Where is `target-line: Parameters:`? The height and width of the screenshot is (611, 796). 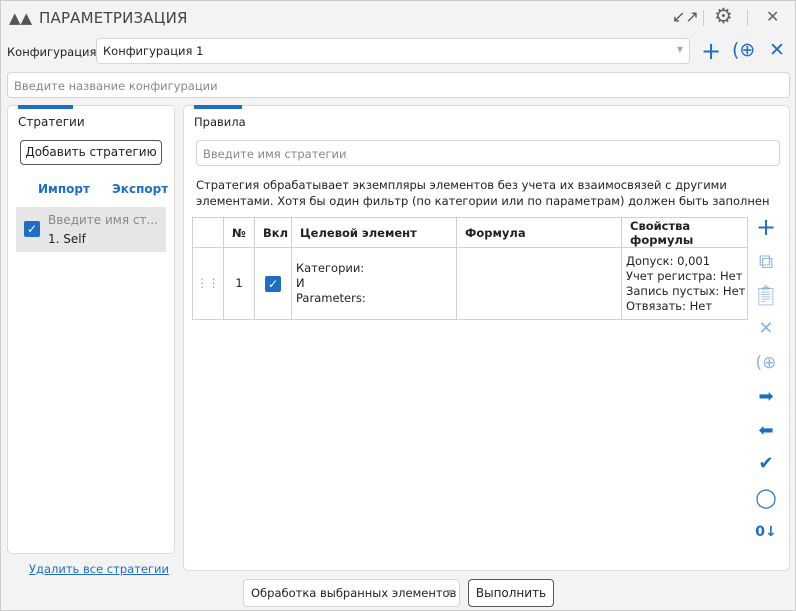 target-line: Parameters: is located at coordinates (331, 298).